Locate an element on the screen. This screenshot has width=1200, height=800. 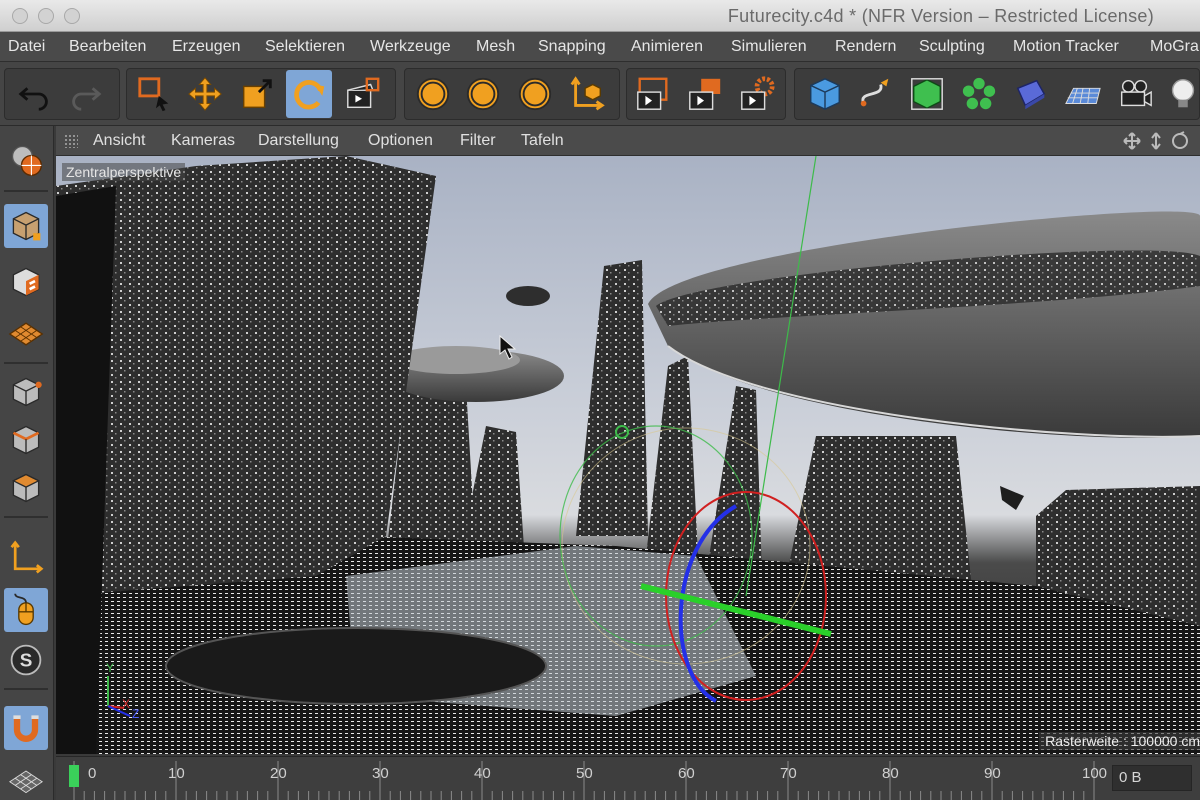
viewport-menu-optionen: Optionen is located at coordinates (400, 141).